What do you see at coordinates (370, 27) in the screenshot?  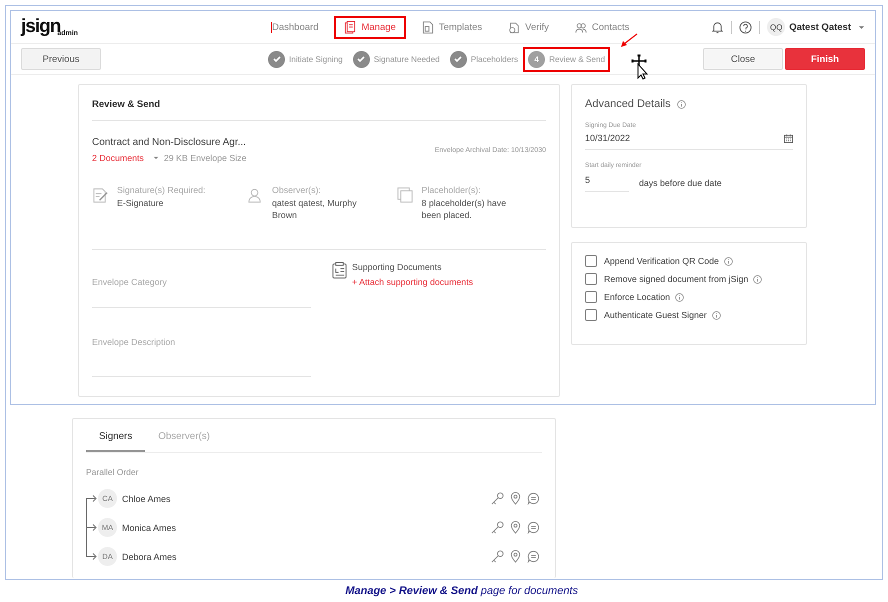 I see `nav-tab: Manage` at bounding box center [370, 27].